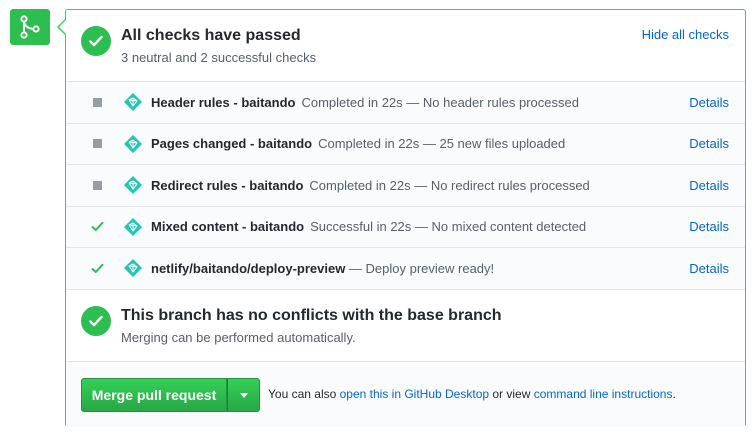  Describe the element at coordinates (674, 394) in the screenshot. I see `merge-note-suffix: .` at that location.